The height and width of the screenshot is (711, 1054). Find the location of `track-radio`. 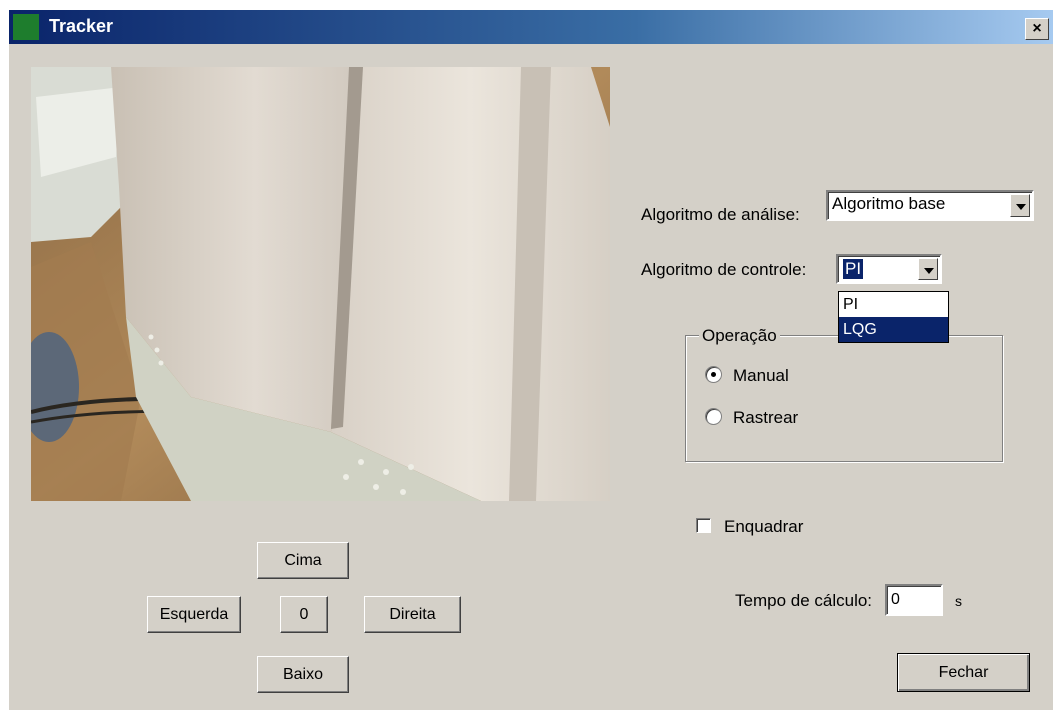

track-radio is located at coordinates (713, 416).